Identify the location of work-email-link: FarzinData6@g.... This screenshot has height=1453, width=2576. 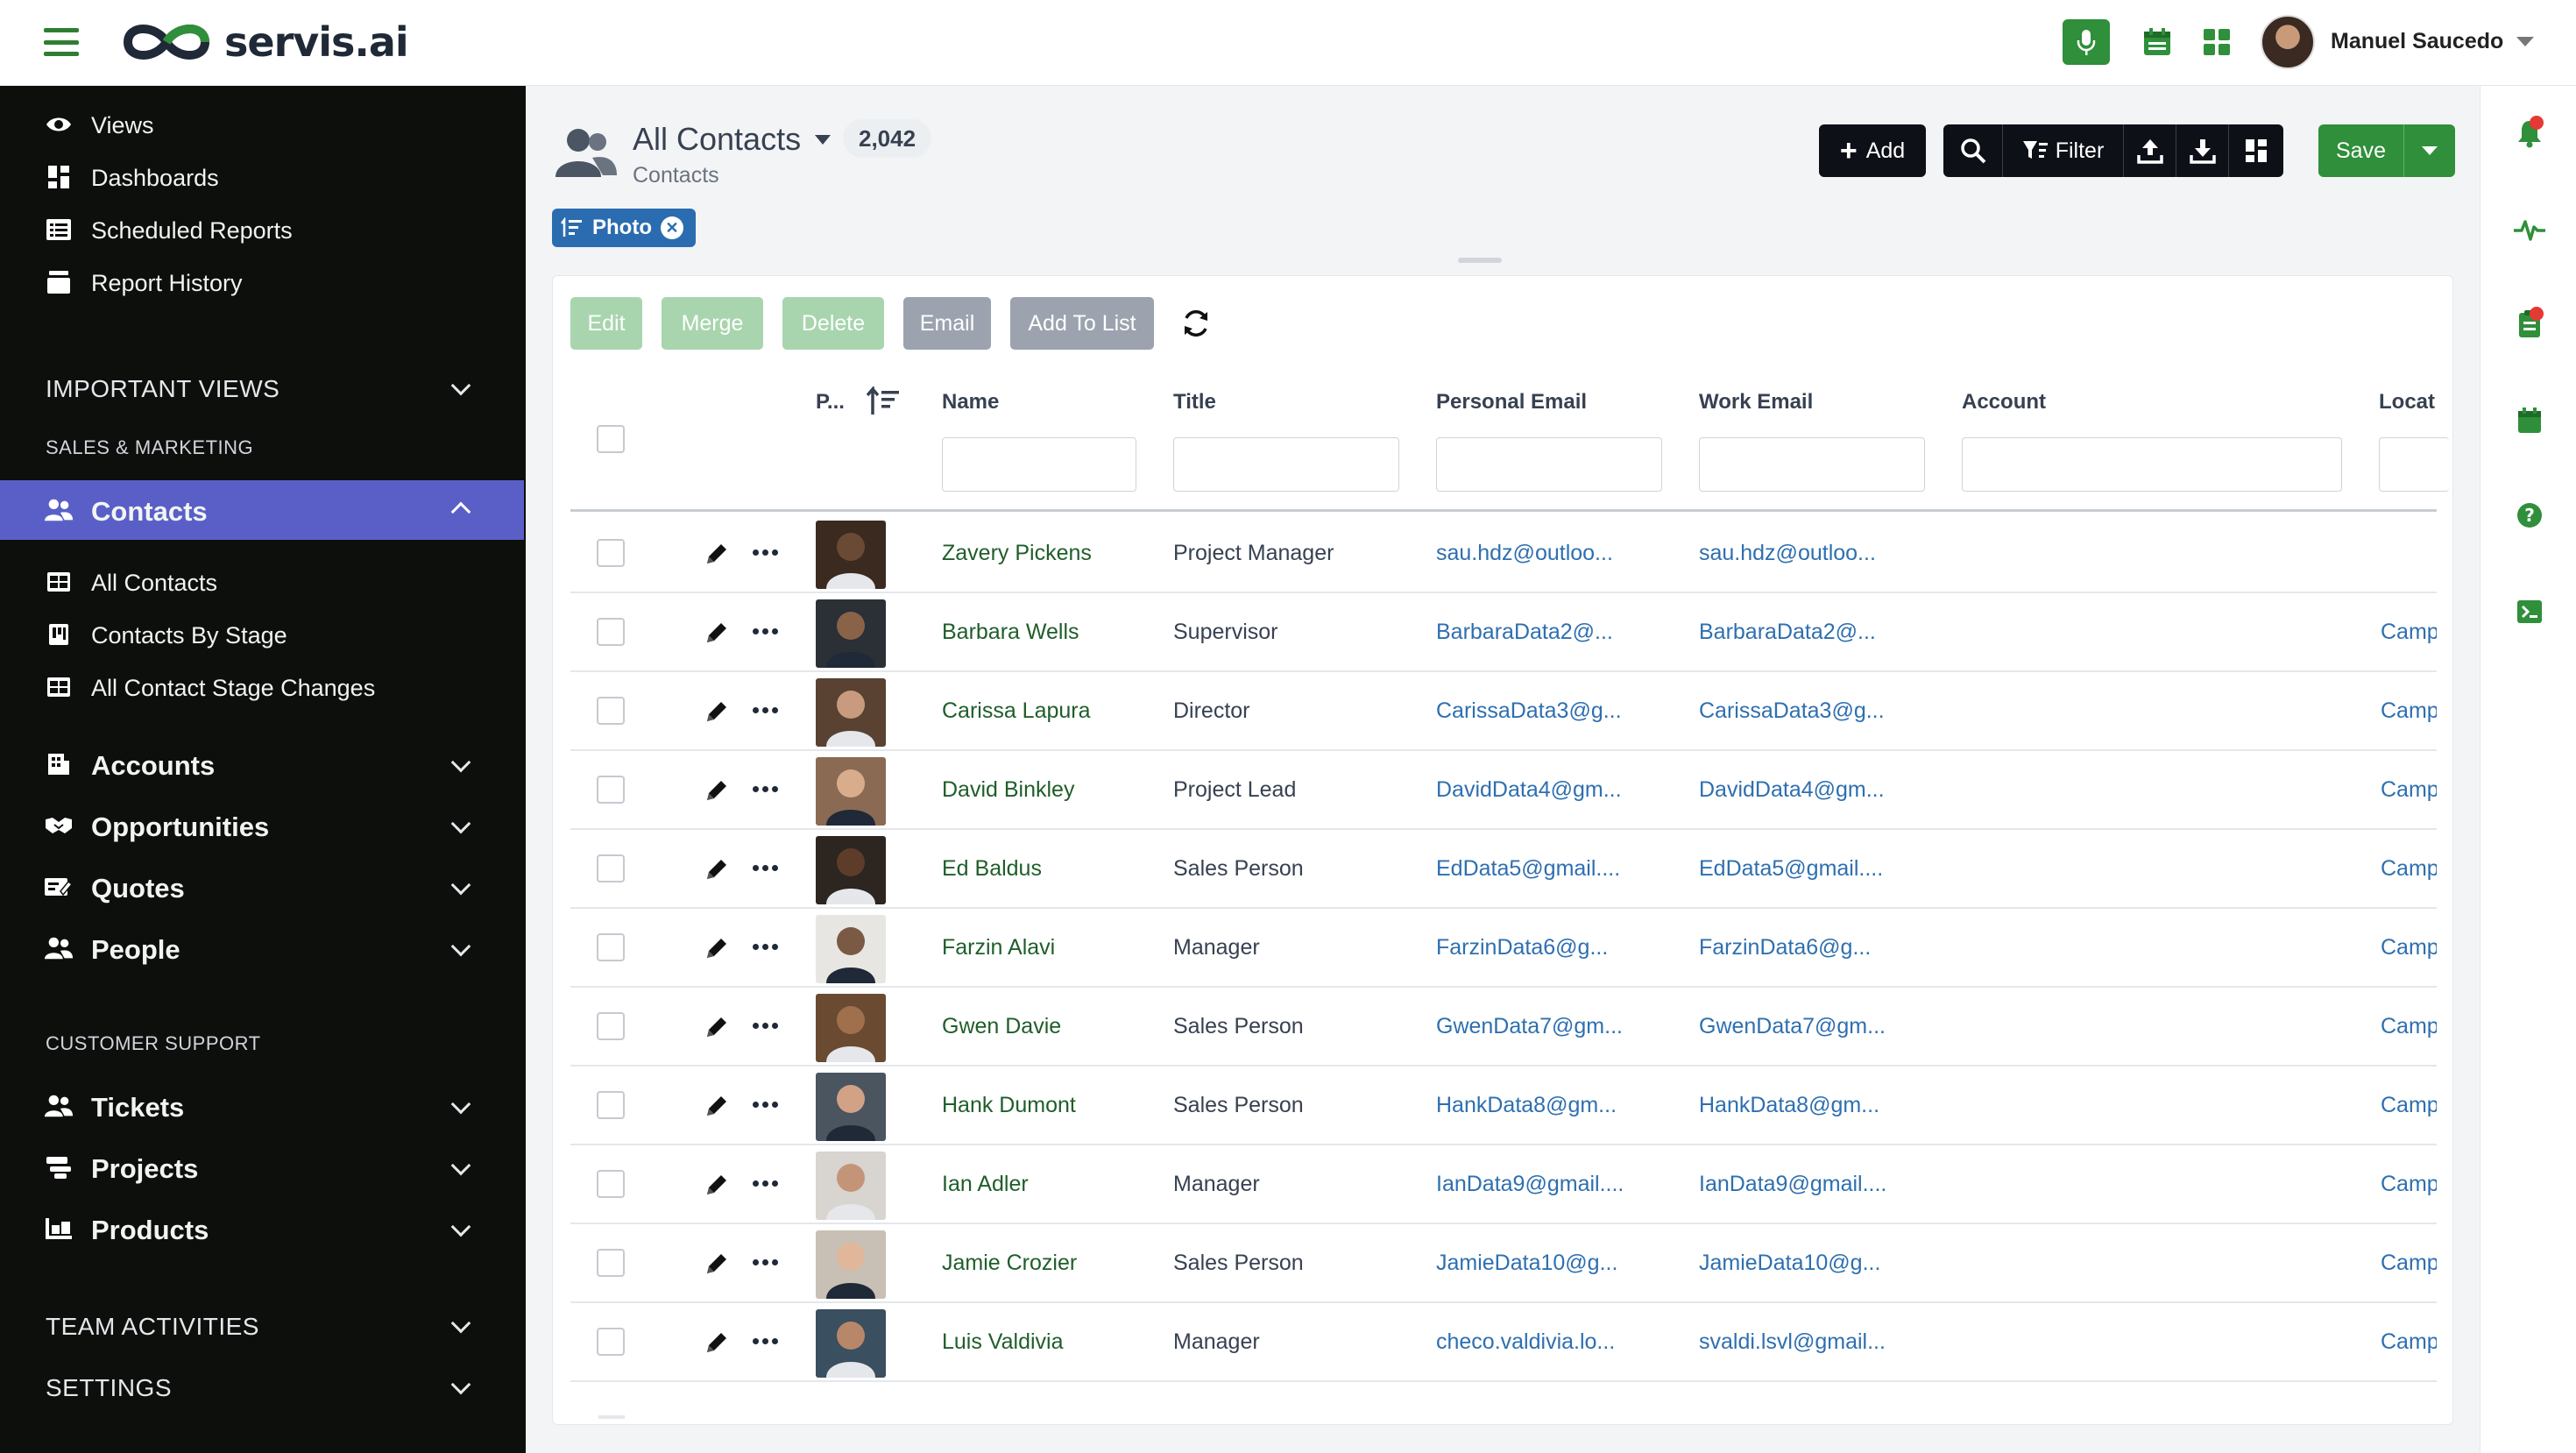
(1821, 947).